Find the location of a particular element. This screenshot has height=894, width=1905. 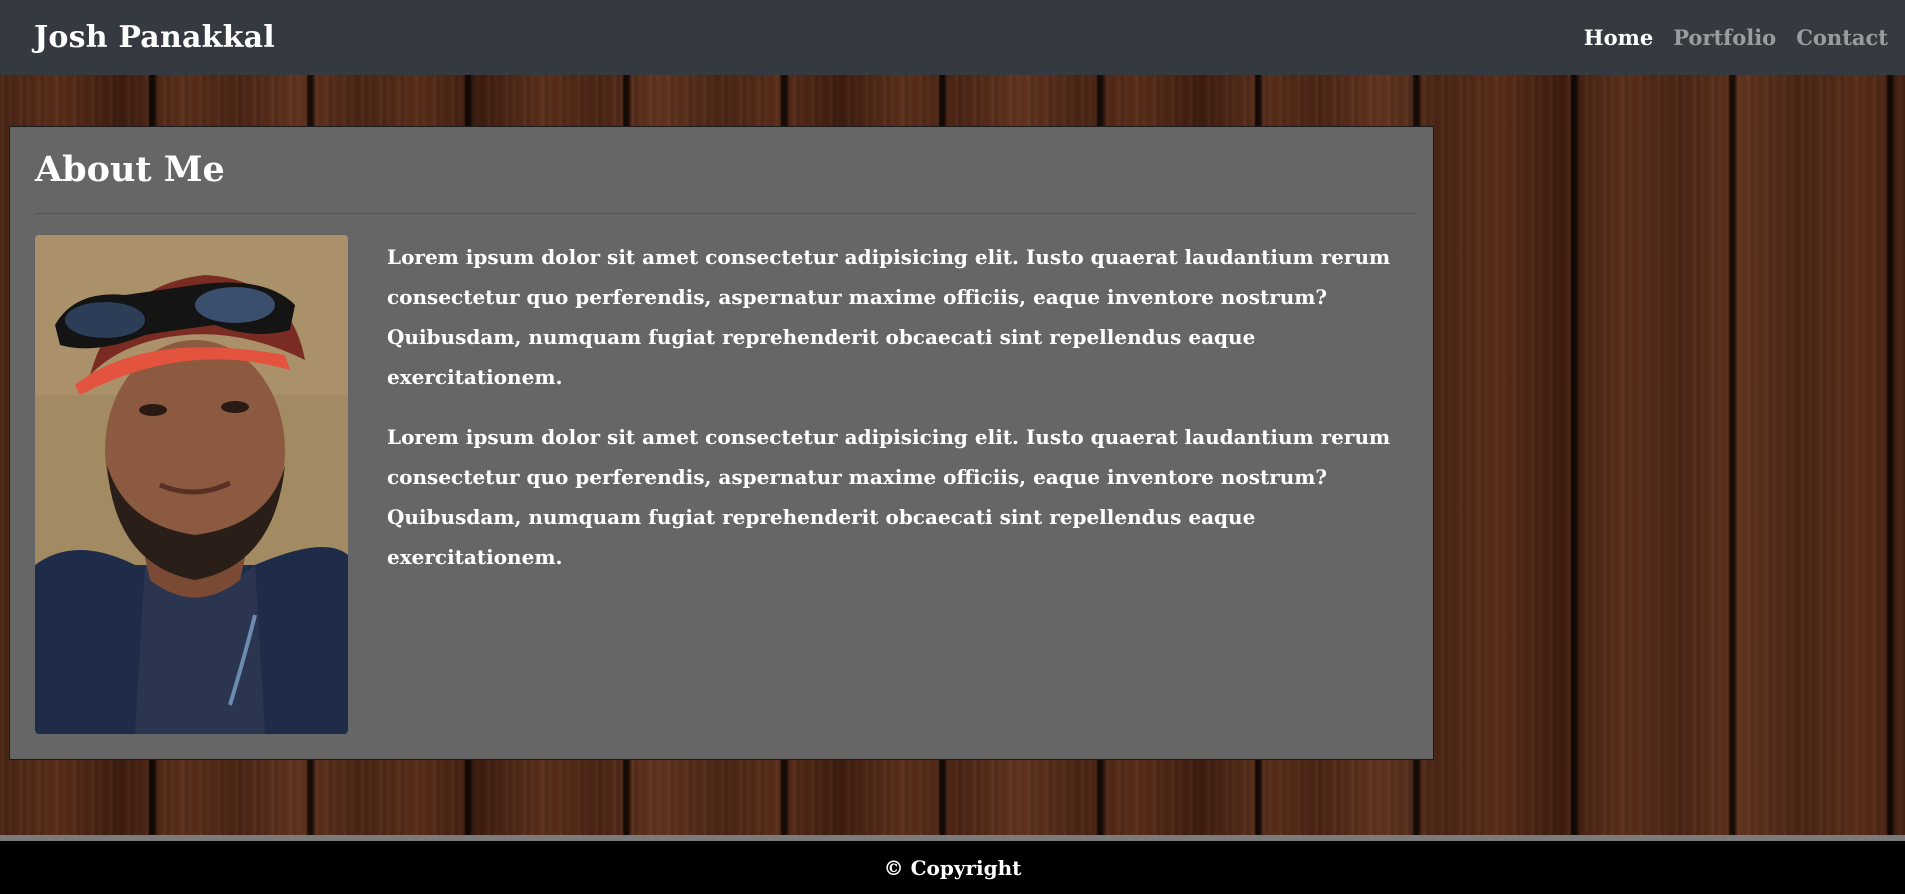

nav-home-link: Home is located at coordinates (1618, 37).